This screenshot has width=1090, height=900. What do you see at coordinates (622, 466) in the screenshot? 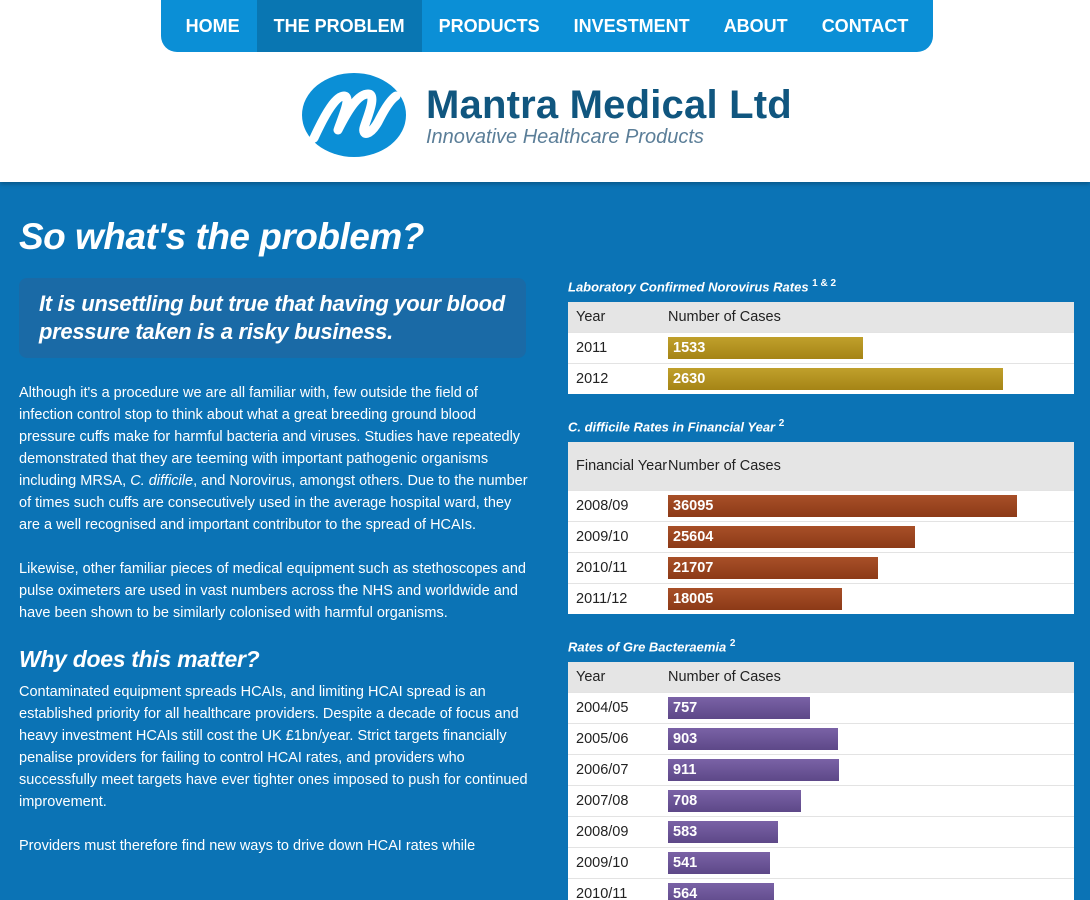
I see `header-financial-year: Financial Year` at bounding box center [622, 466].